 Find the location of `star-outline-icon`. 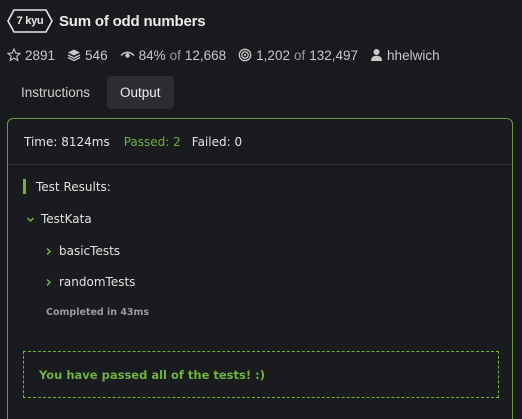

star-outline-icon is located at coordinates (14, 55).